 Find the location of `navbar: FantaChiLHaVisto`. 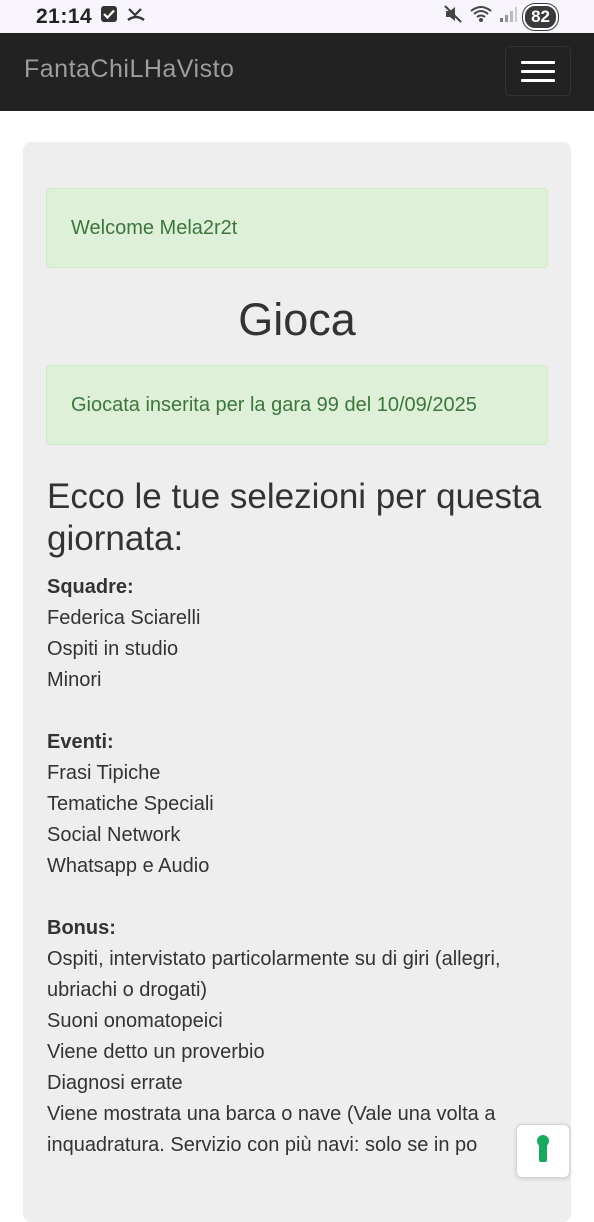

navbar: FantaChiLHaVisto is located at coordinates (297, 72).